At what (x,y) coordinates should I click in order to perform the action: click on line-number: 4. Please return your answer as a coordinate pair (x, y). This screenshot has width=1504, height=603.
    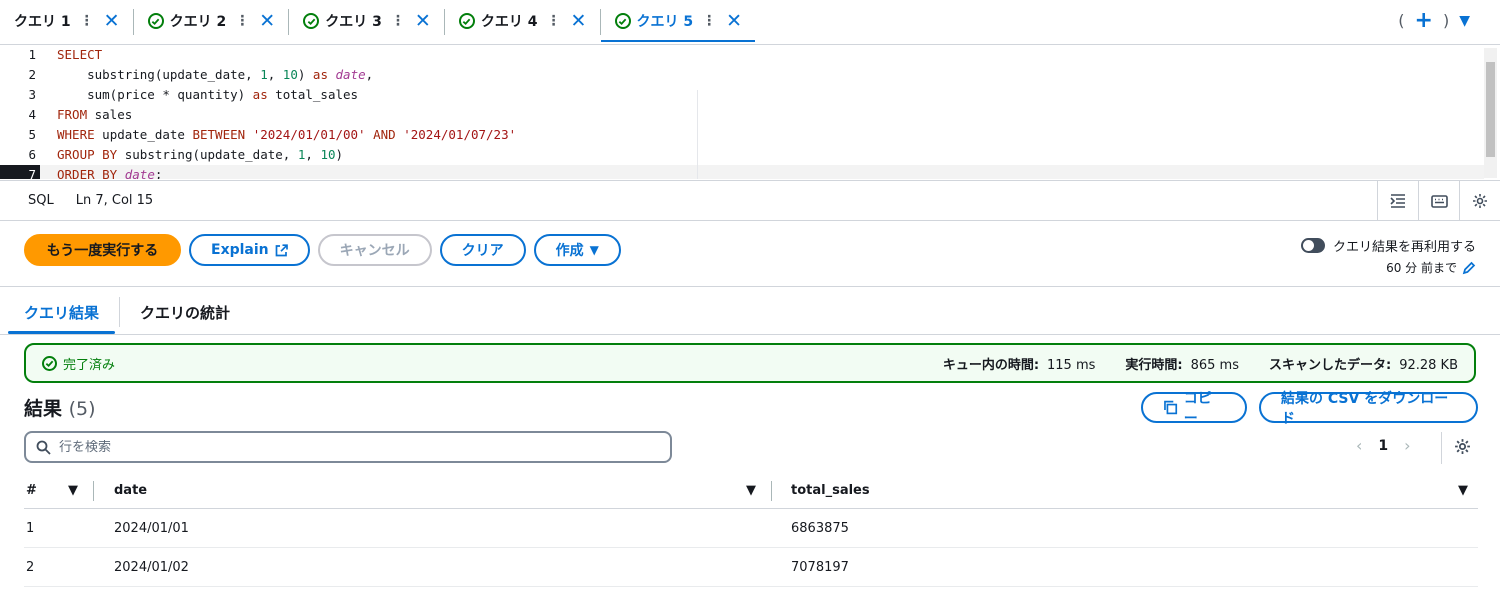
    Looking at the image, I should click on (32, 114).